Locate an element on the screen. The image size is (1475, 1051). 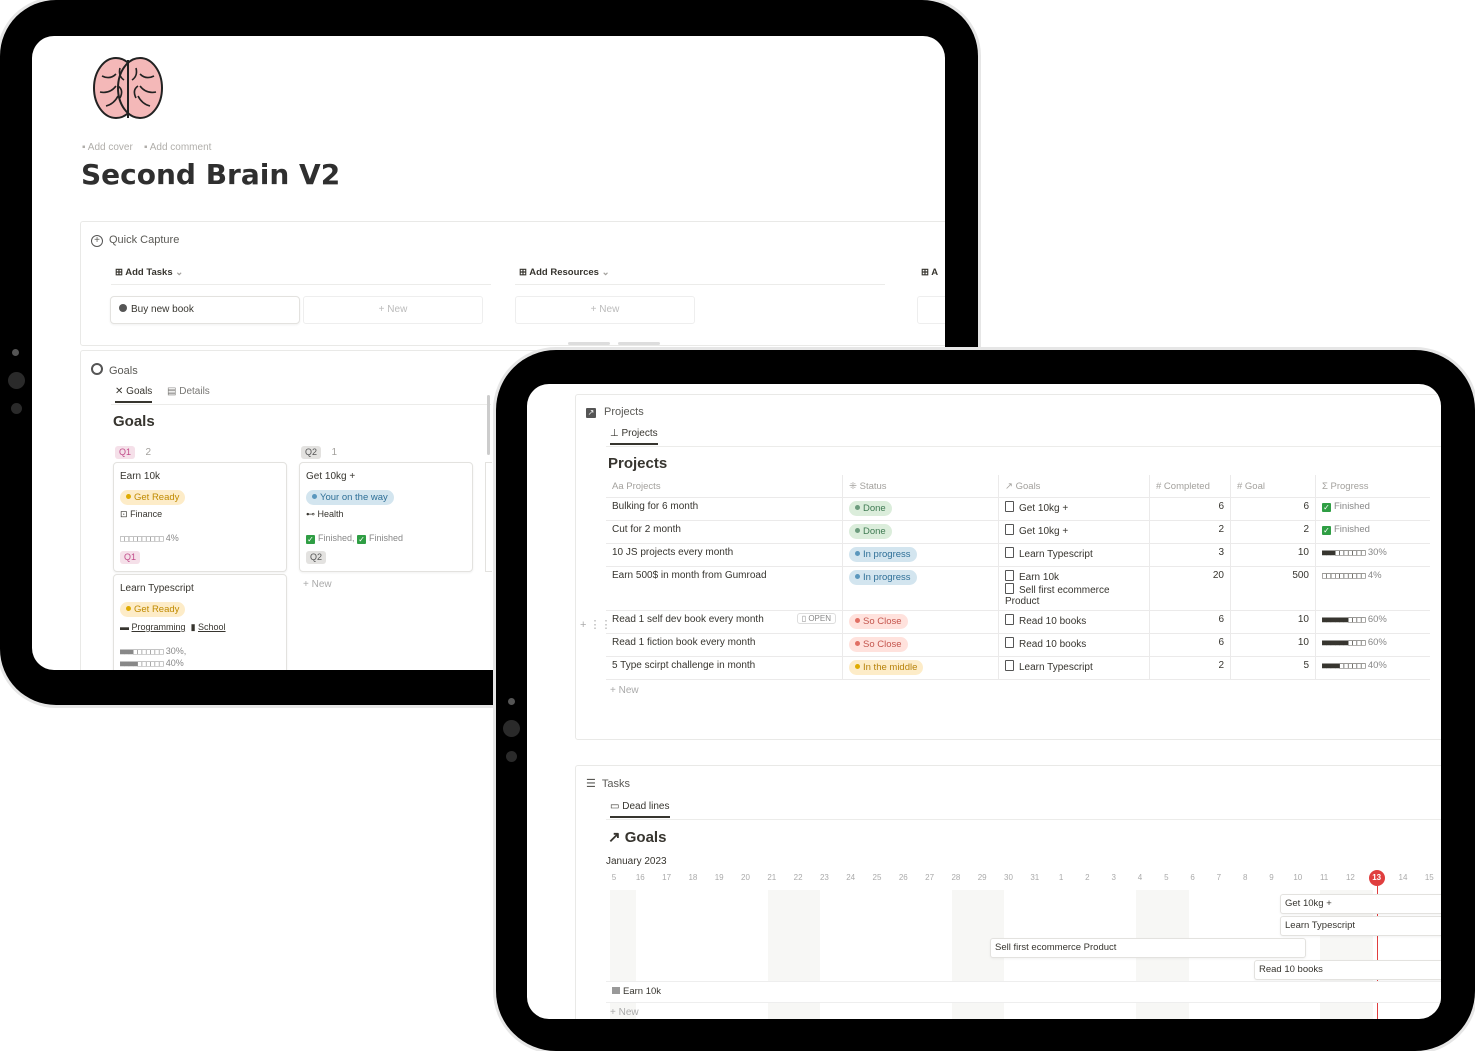
cell-project-name: Read 1 self dev book every month ▯ OPEN is located at coordinates (724, 622).